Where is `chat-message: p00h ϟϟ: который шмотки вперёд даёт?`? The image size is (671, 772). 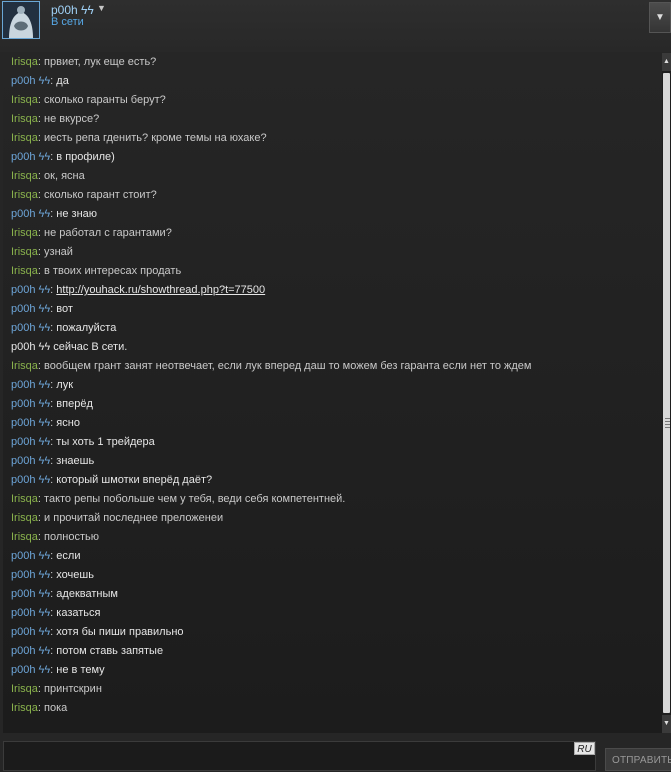
chat-message: p00h ϟϟ: который шмотки вперёд даёт? is located at coordinates (111, 480).